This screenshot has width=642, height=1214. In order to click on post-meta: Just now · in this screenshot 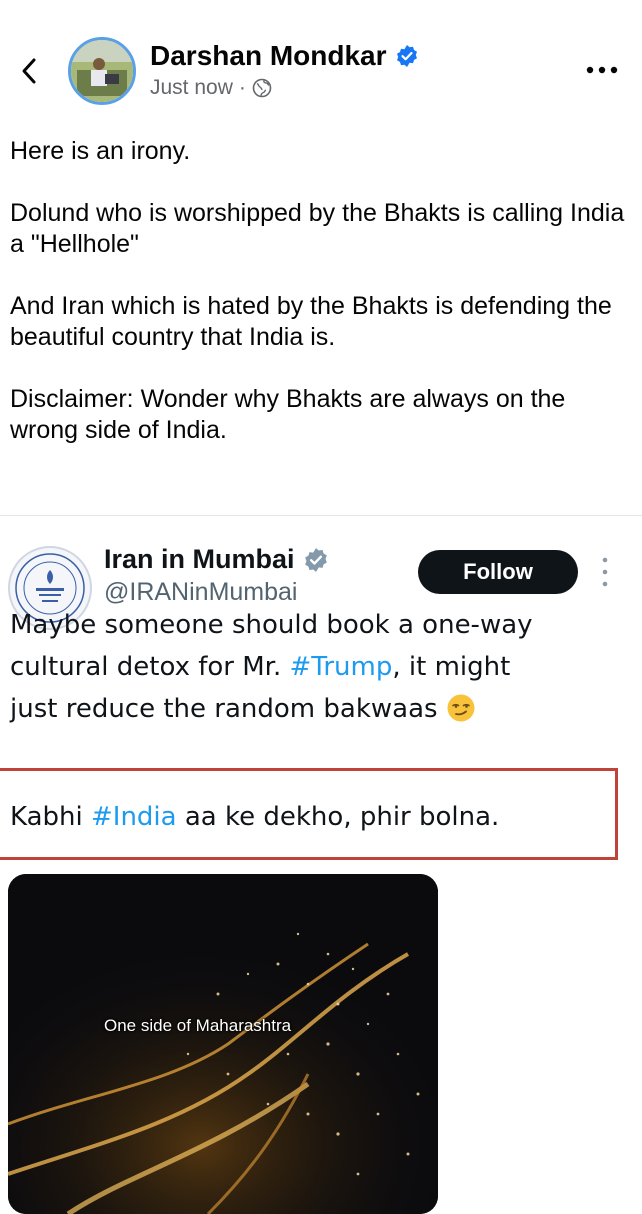, I will do `click(211, 88)`.